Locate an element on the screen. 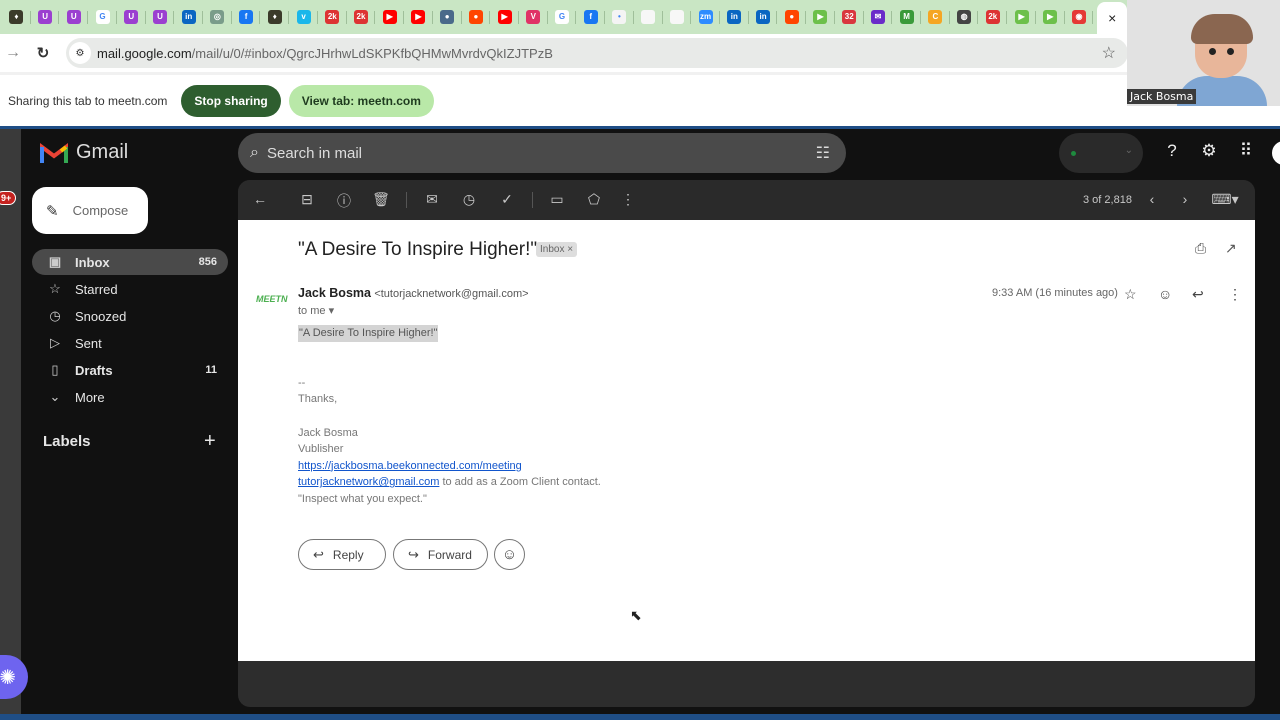 The width and height of the screenshot is (1280, 720). nav-item-starred: ☆ Starred is located at coordinates (130, 289).